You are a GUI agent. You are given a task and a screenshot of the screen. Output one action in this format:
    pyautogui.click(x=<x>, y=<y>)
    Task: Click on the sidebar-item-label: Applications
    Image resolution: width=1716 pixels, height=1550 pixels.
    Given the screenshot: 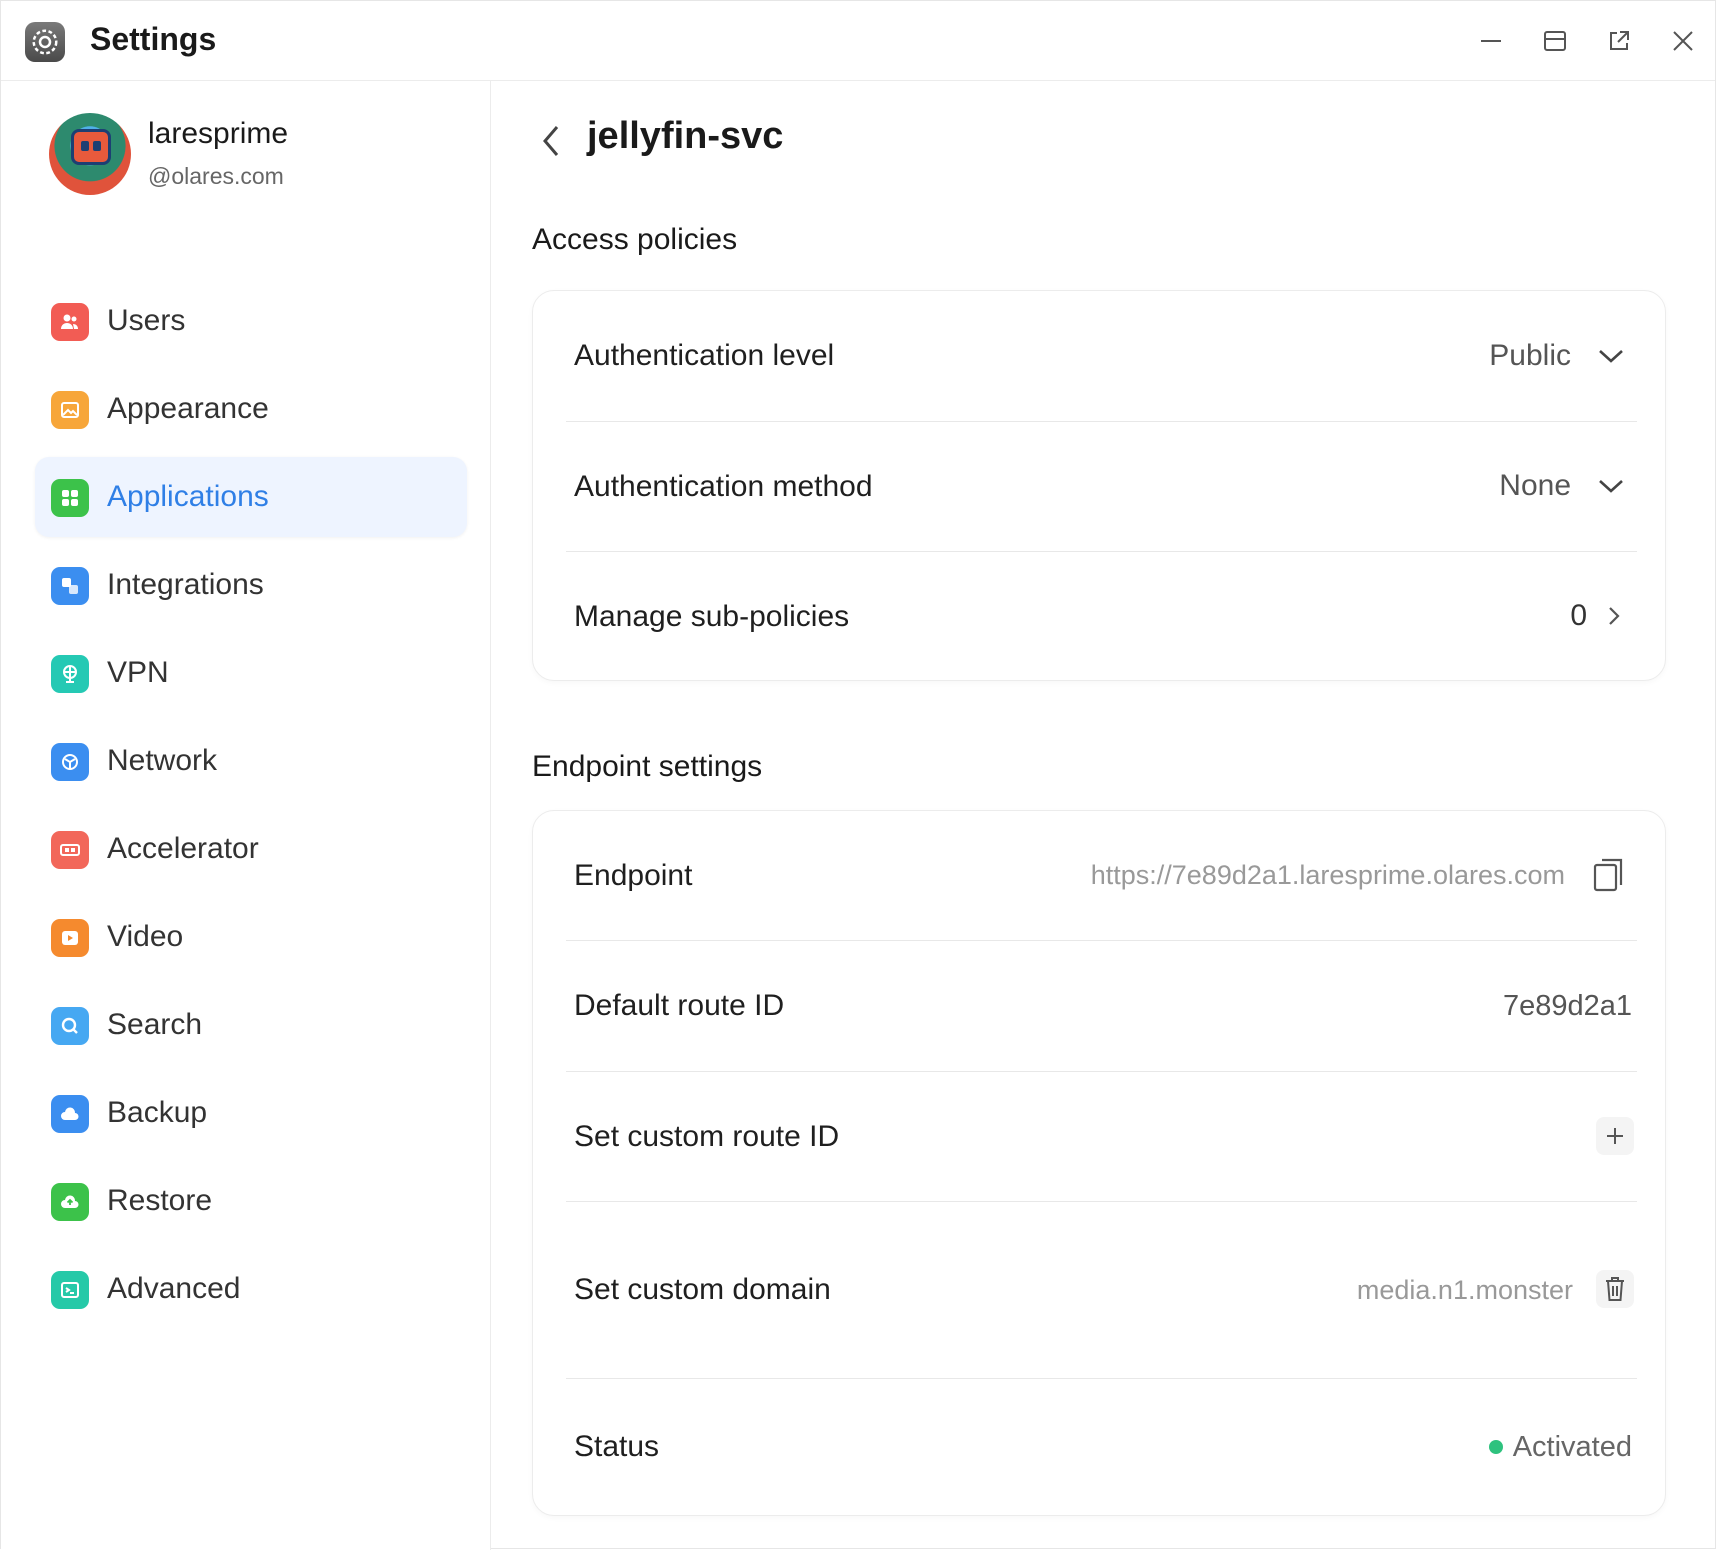 What is the action you would take?
    pyautogui.click(x=188, y=496)
    